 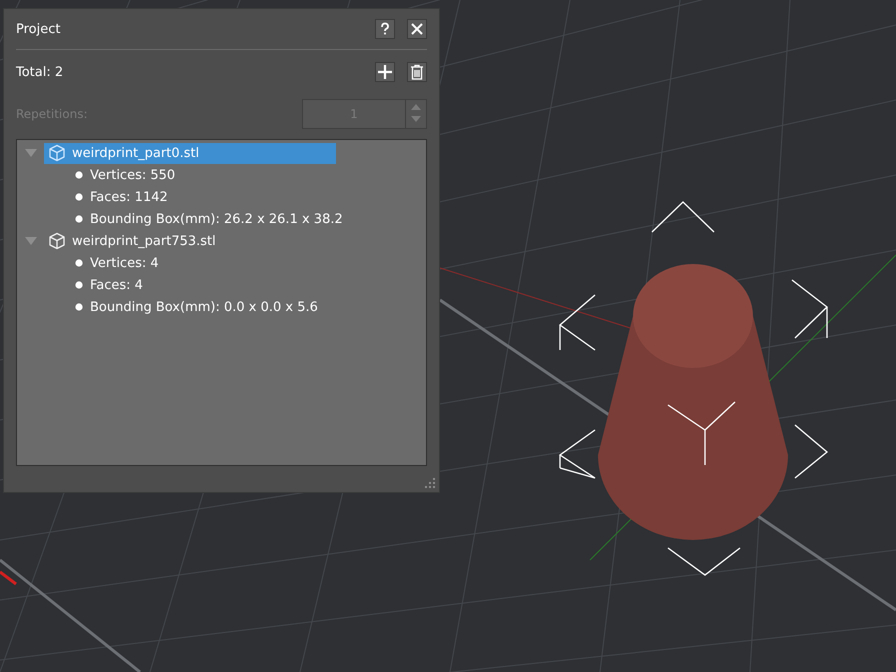 I want to click on total-count: Total: 2, so click(x=40, y=72).